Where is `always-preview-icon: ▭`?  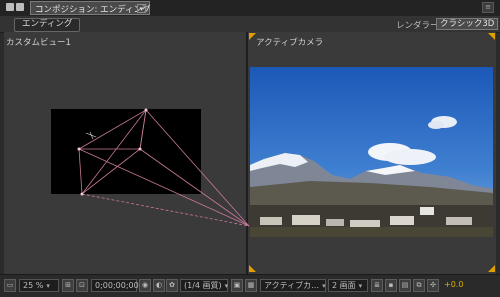 always-preview-icon: ▭ is located at coordinates (10, 285).